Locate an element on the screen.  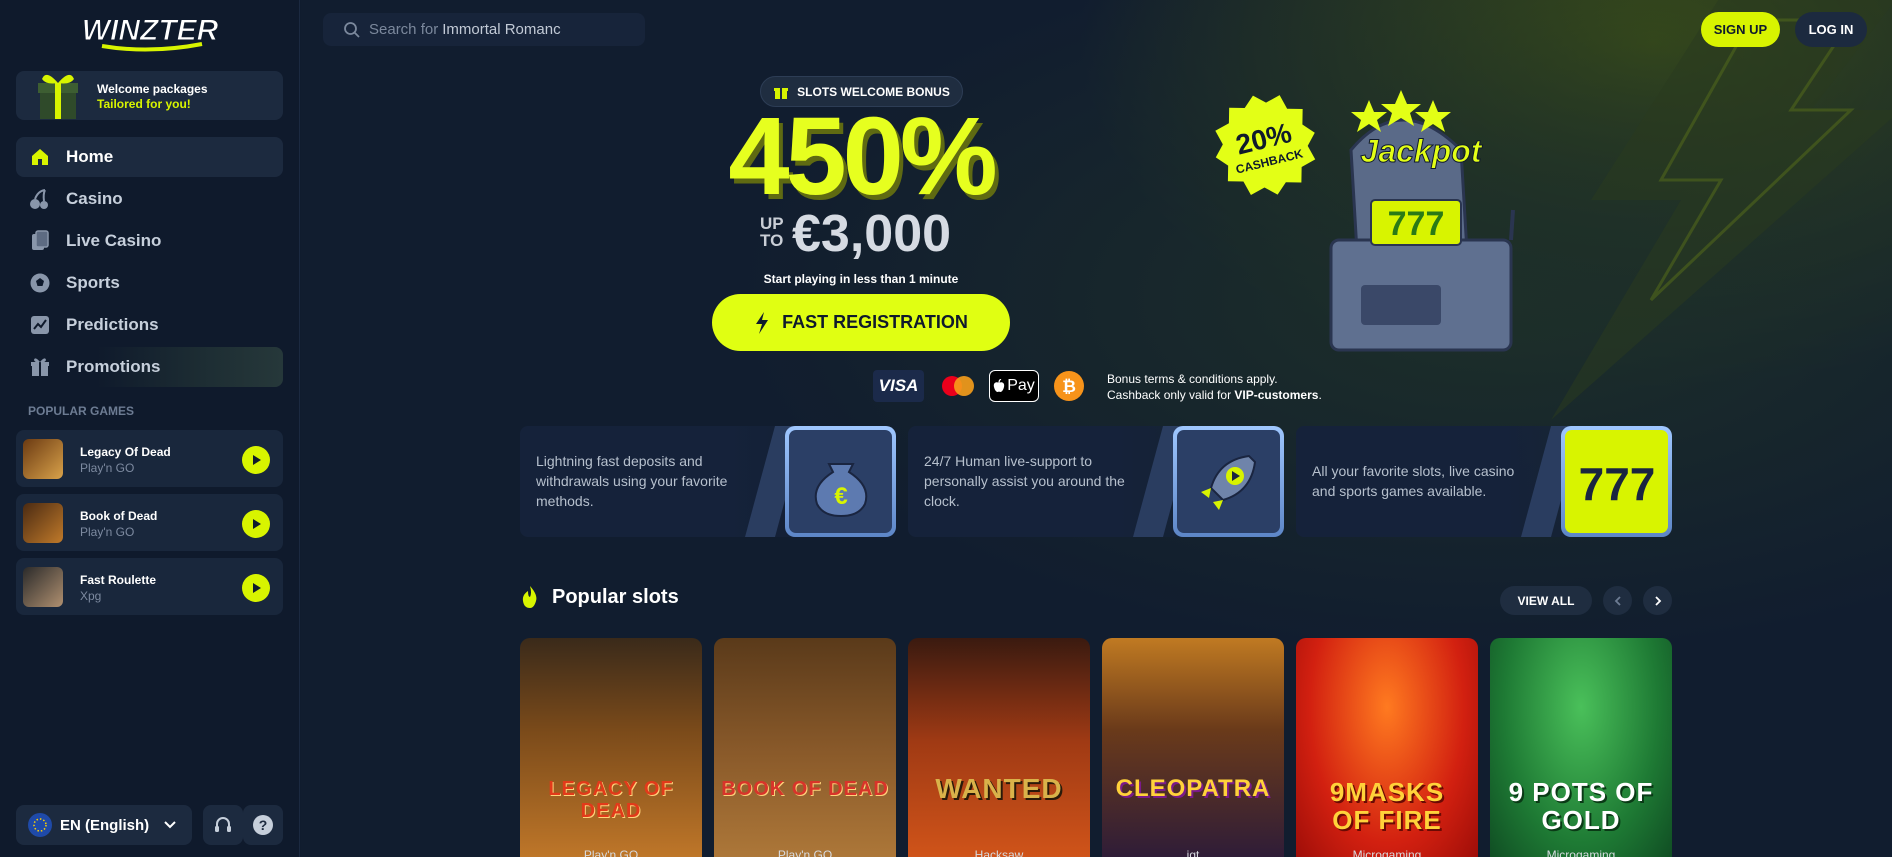
support-button is located at coordinates (223, 825).